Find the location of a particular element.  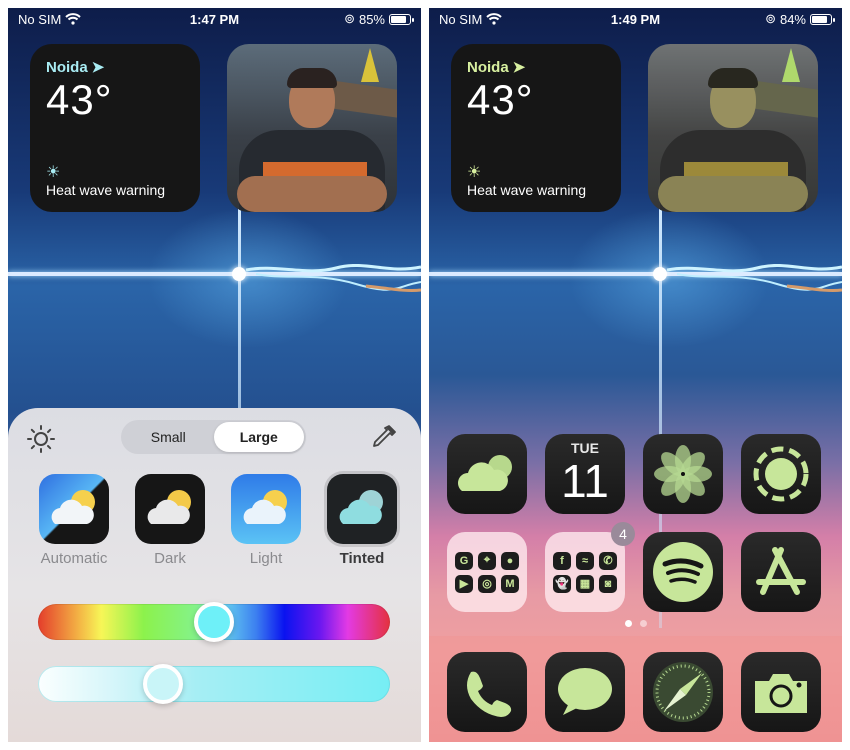

app-appstore is located at coordinates (781, 572).